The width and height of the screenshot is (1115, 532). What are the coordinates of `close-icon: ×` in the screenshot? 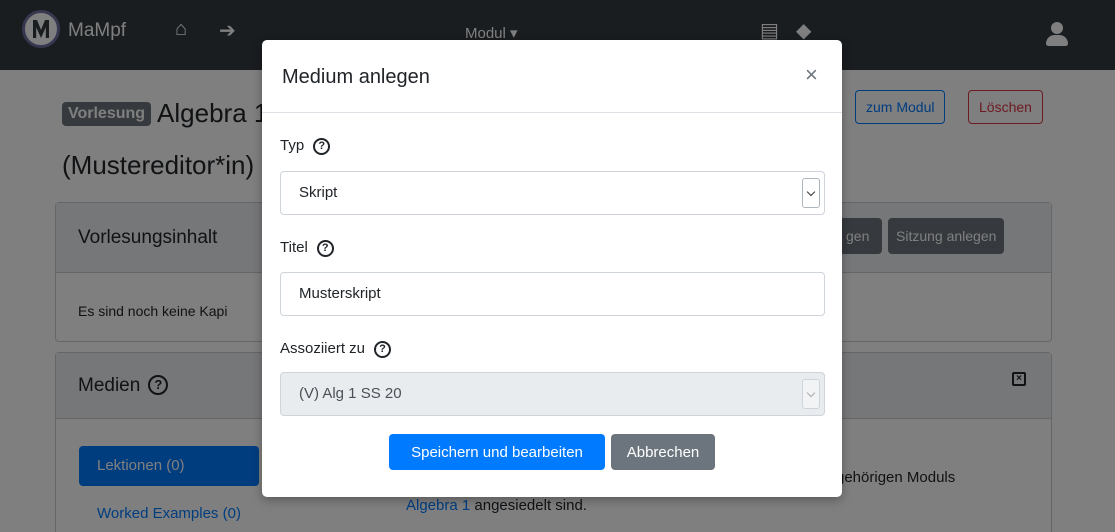 It's located at (811, 75).